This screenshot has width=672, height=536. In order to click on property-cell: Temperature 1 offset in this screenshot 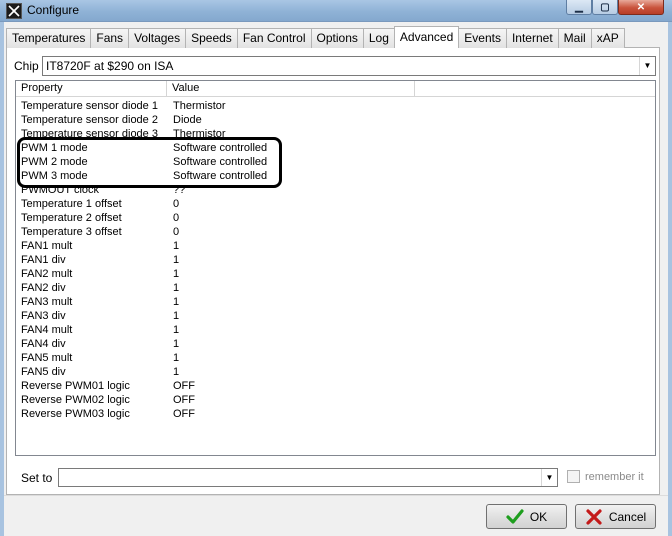, I will do `click(71, 204)`.